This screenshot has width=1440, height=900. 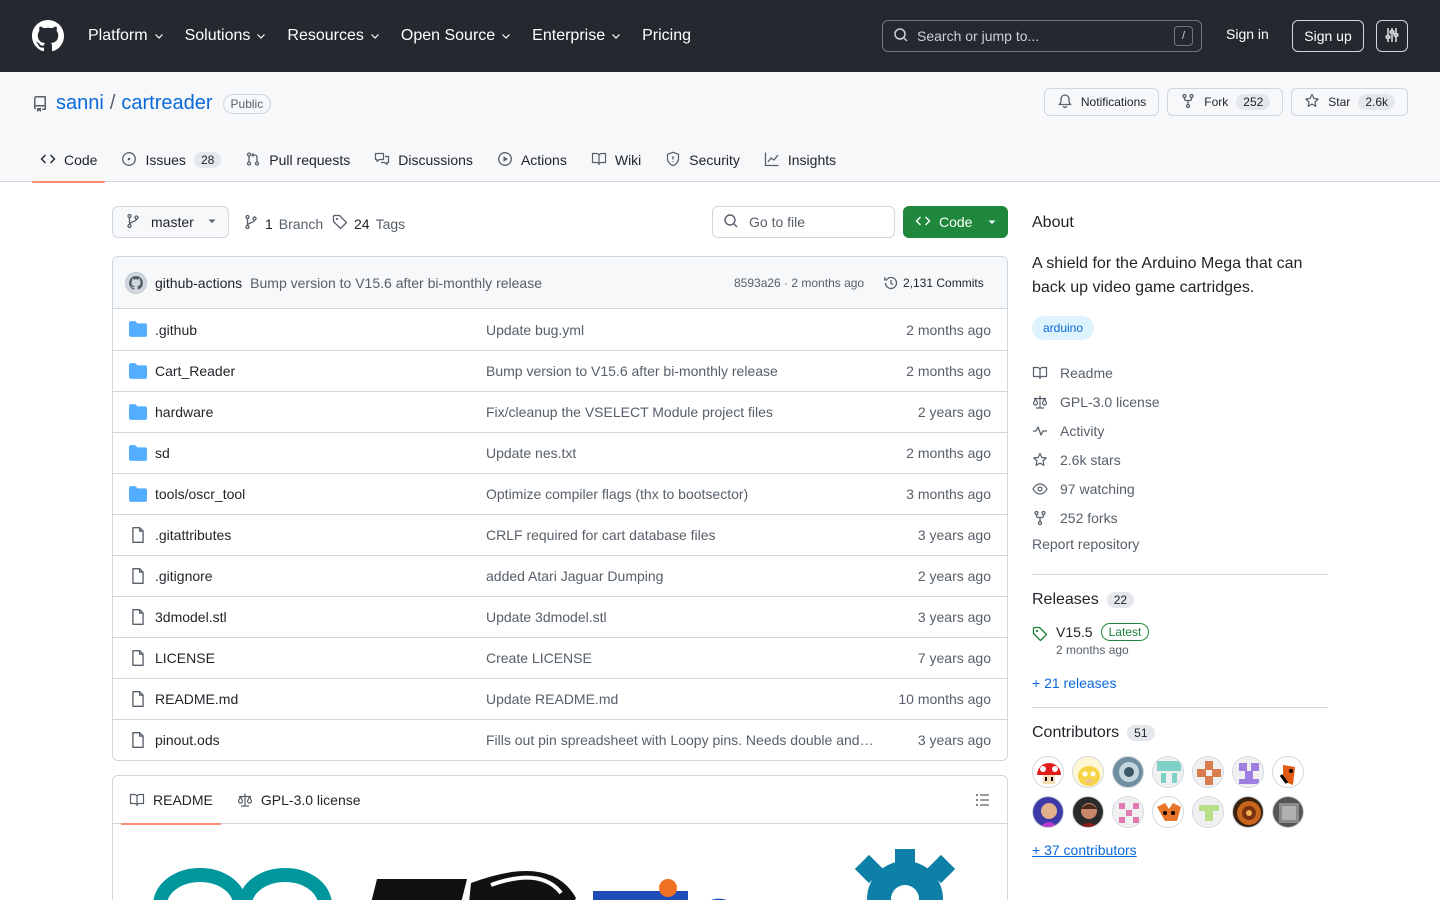 What do you see at coordinates (800, 160) in the screenshot?
I see `tab-insights: Insights` at bounding box center [800, 160].